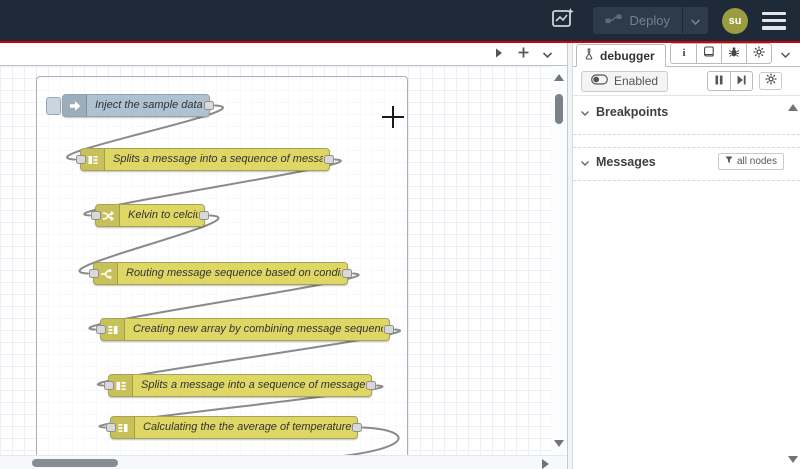 The image size is (800, 469). I want to click on book-icon, so click(709, 54).